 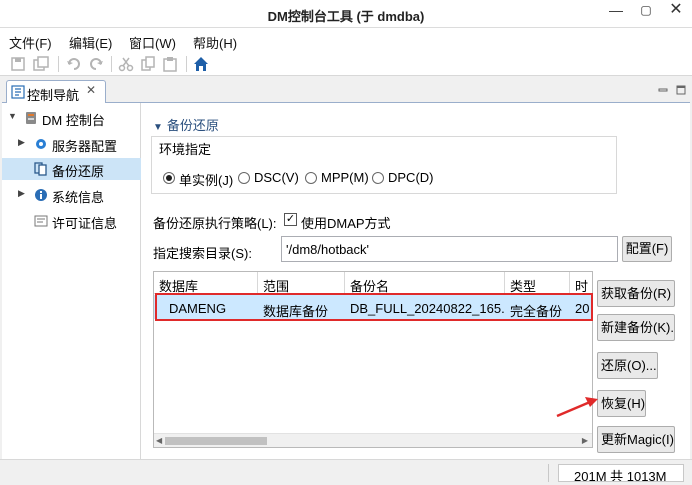 I want to click on status-bar: 201M 共 1013M, so click(x=346, y=472).